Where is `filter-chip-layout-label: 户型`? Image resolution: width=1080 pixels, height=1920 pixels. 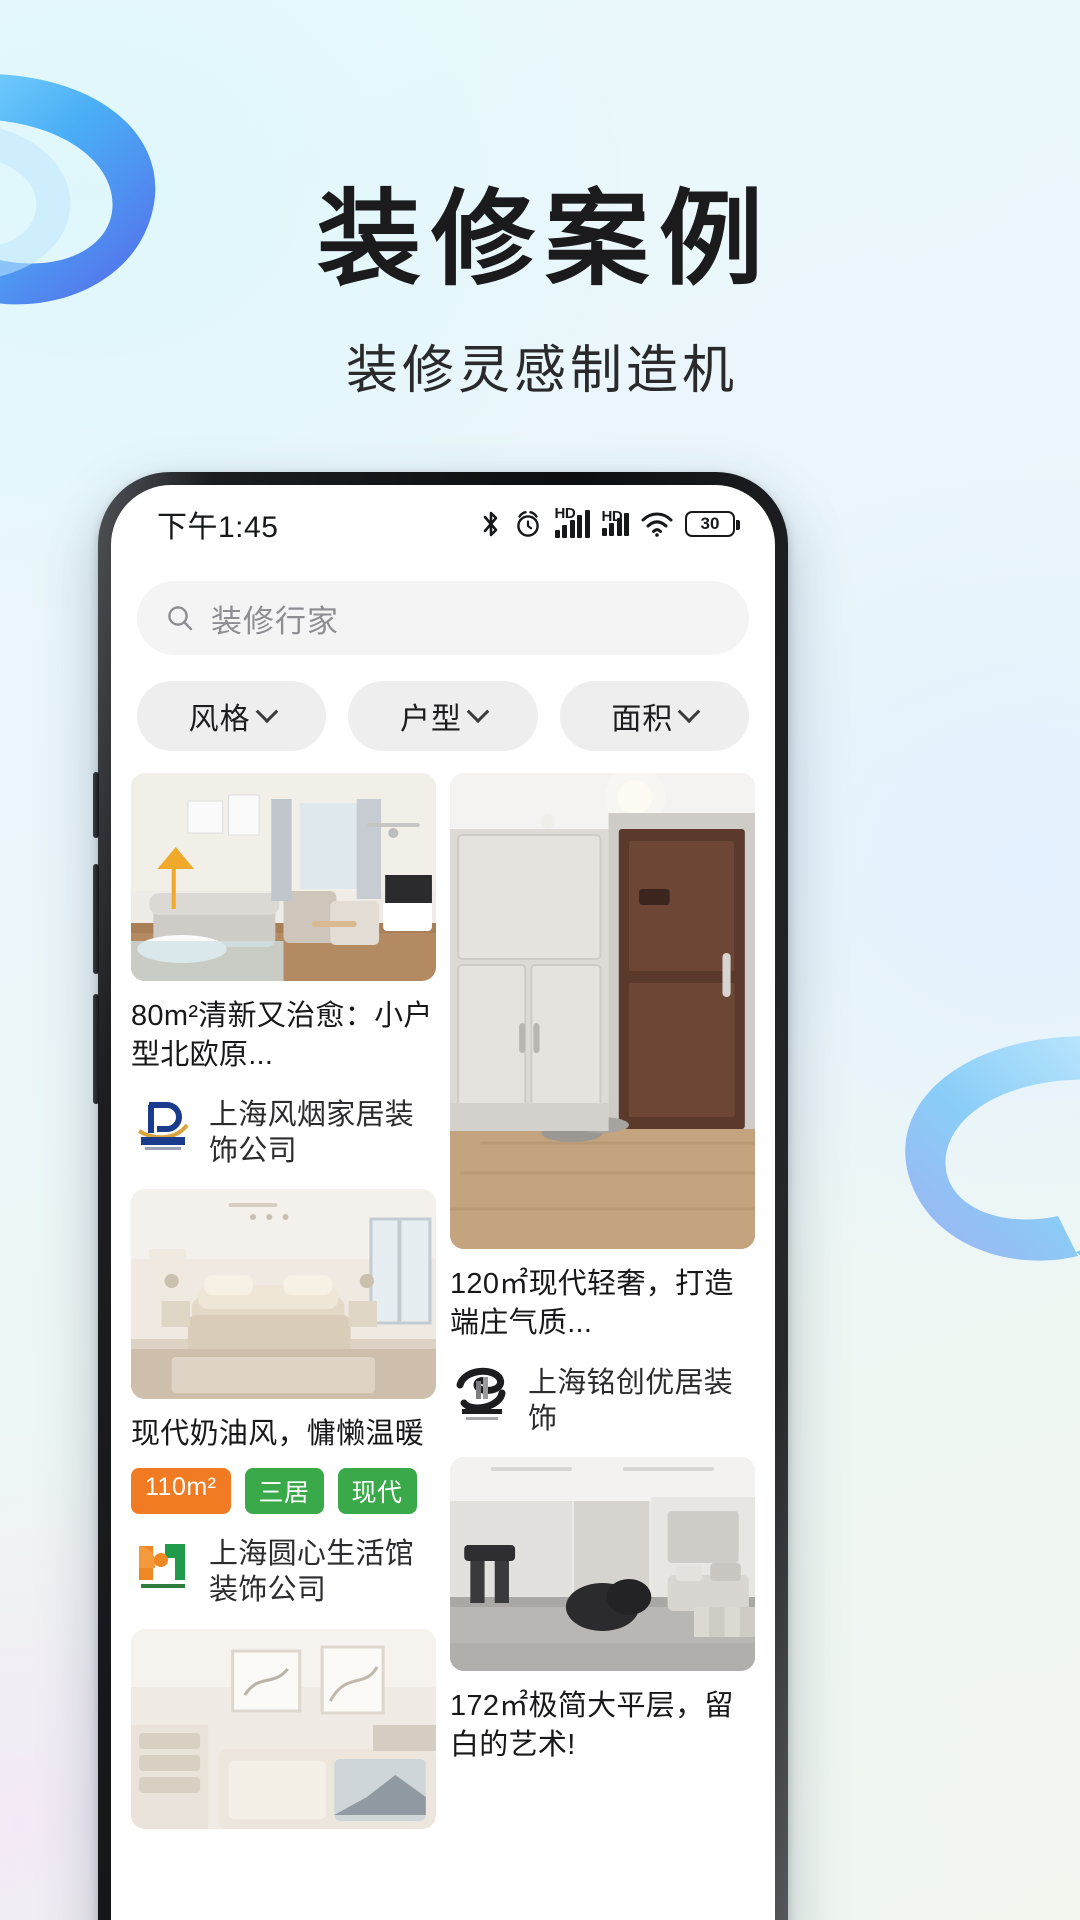 filter-chip-layout-label: 户型 is located at coordinates (430, 719).